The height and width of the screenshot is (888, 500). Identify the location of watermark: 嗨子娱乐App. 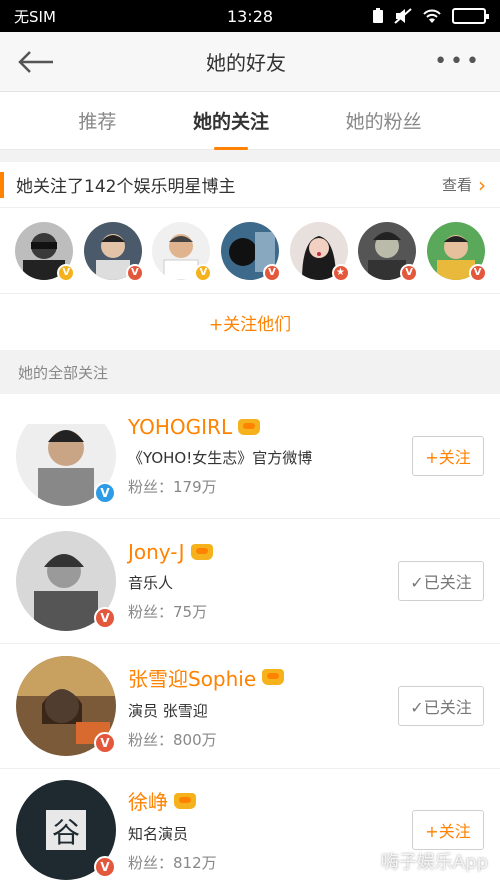
(434, 861).